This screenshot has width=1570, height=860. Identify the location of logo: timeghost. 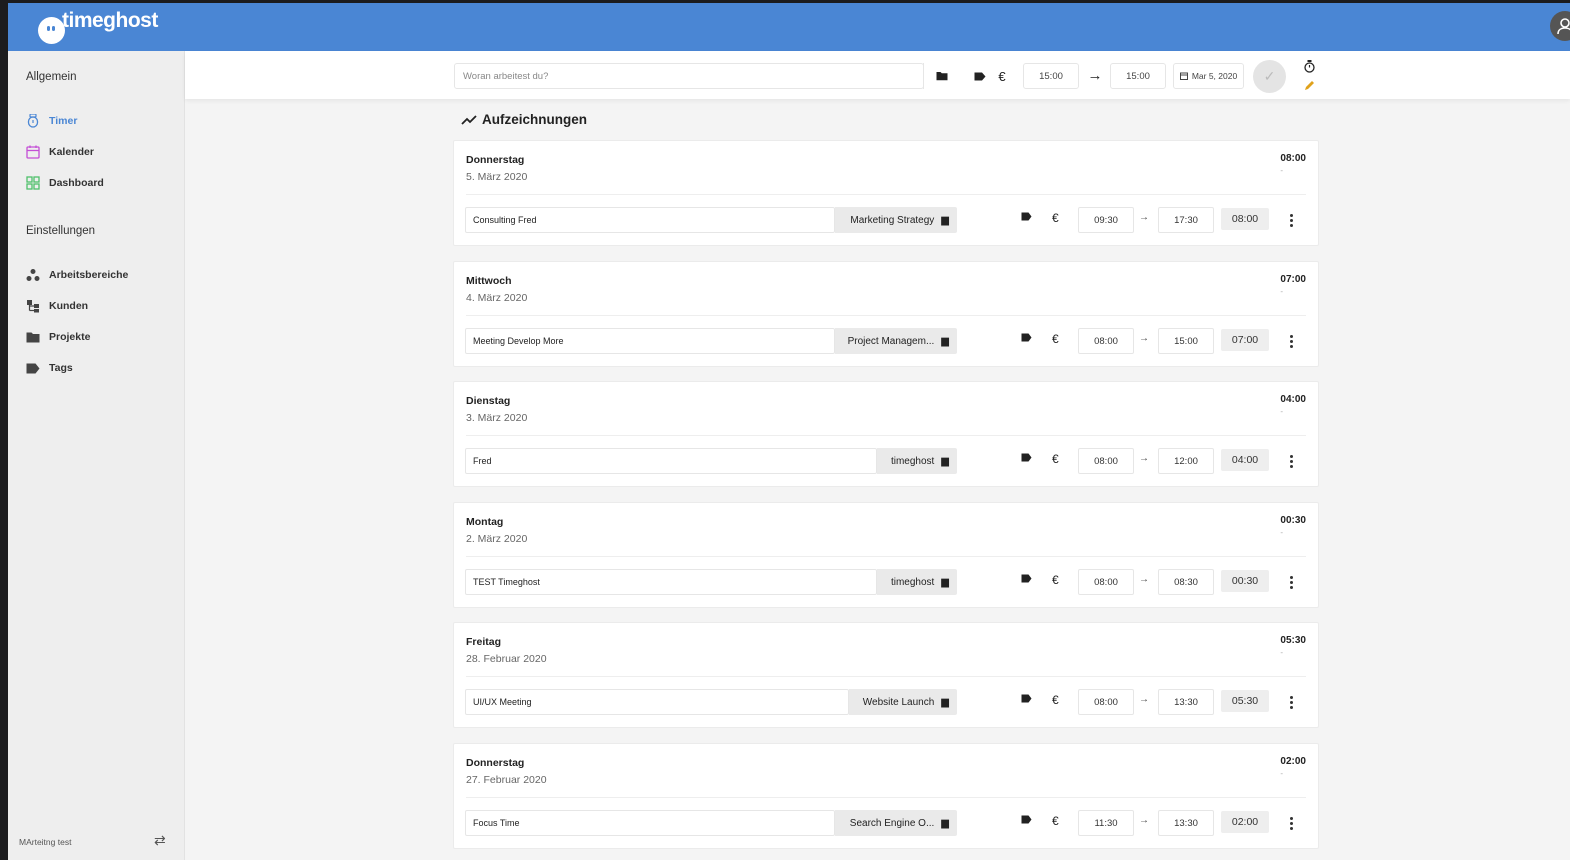
(98, 26).